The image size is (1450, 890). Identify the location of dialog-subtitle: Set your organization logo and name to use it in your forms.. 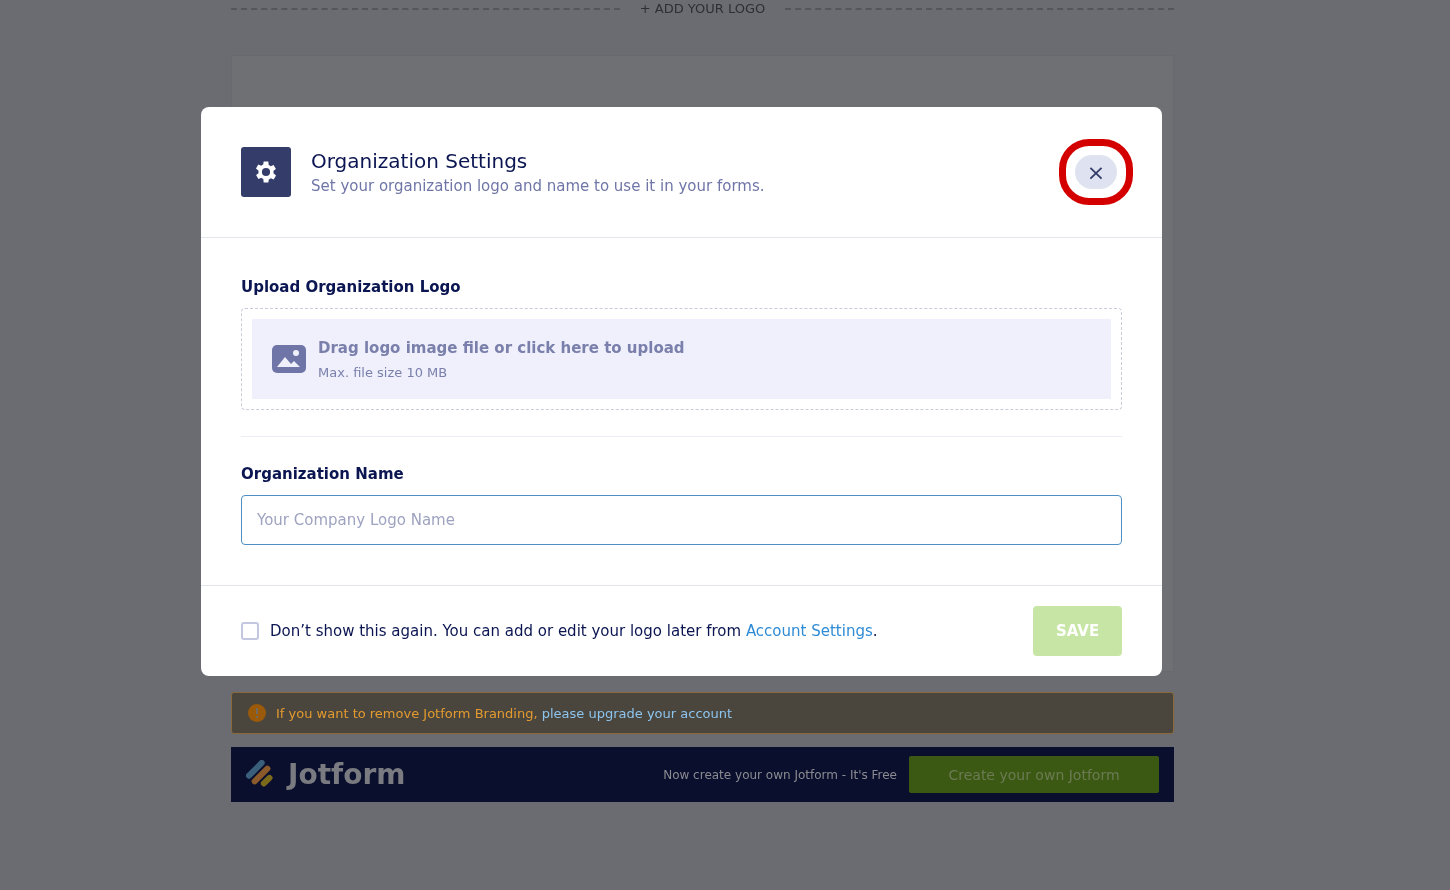
(538, 186).